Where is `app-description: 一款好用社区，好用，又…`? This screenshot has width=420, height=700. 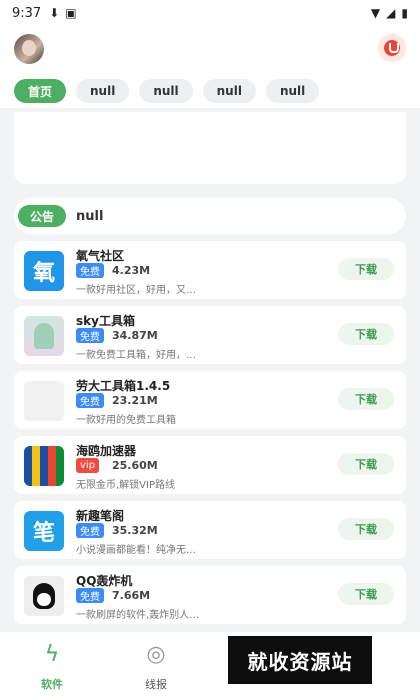
app-description: 一款好用社区，好用，又… is located at coordinates (136, 290).